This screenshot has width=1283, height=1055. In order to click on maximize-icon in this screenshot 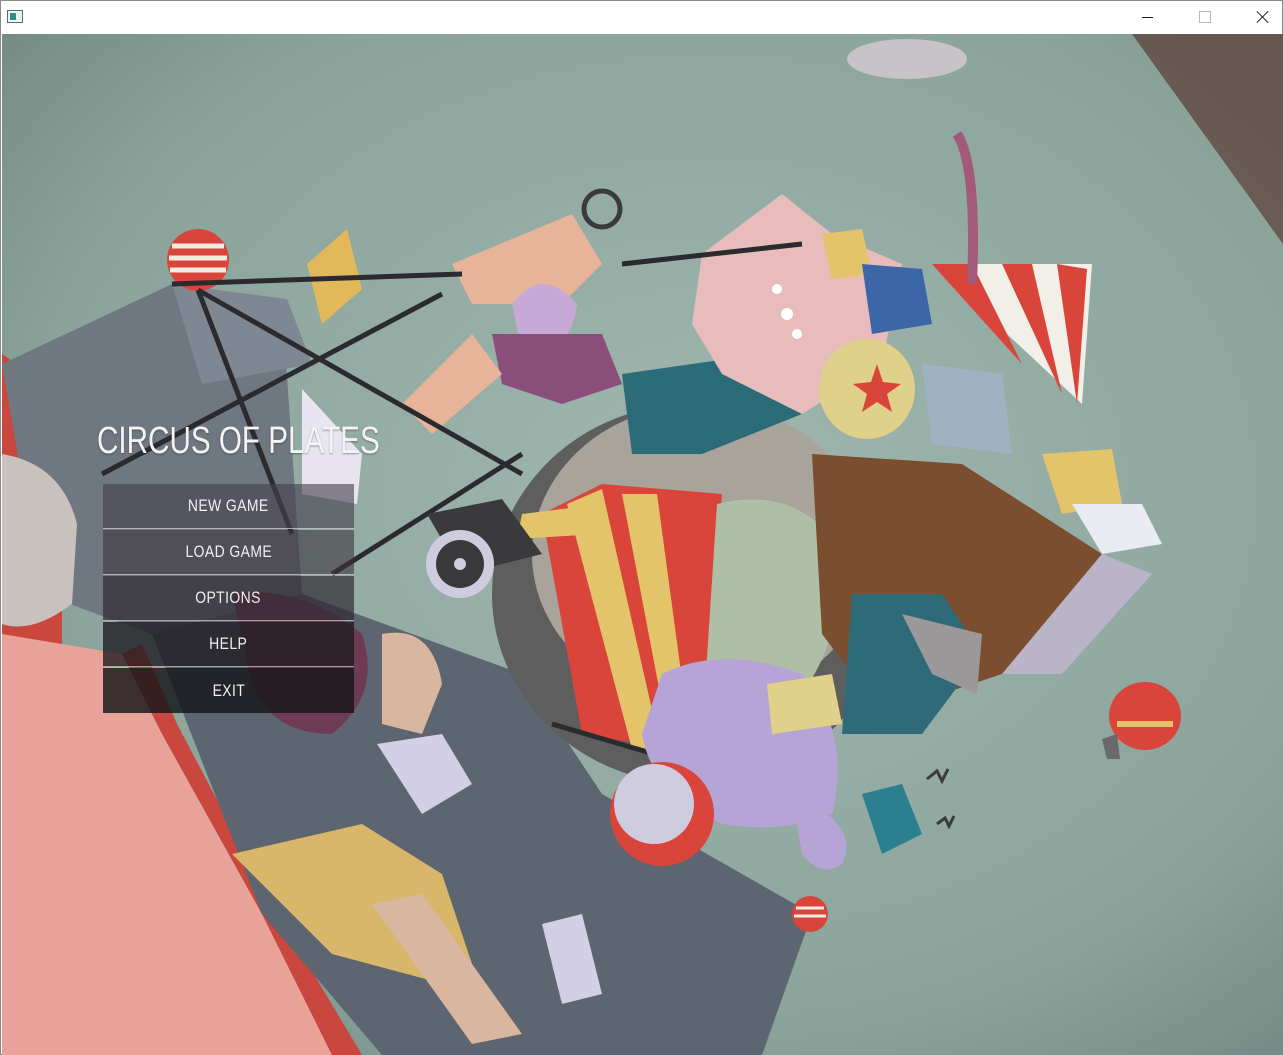, I will do `click(1205, 17)`.